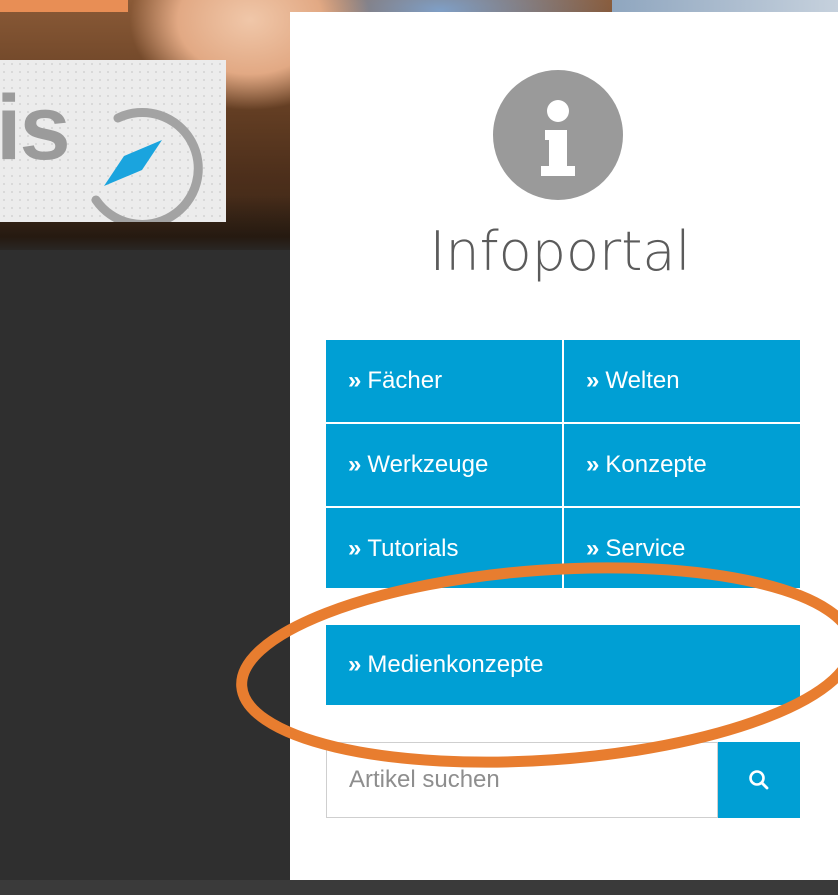  Describe the element at coordinates (64, 6) in the screenshot. I see `orange-tab` at that location.